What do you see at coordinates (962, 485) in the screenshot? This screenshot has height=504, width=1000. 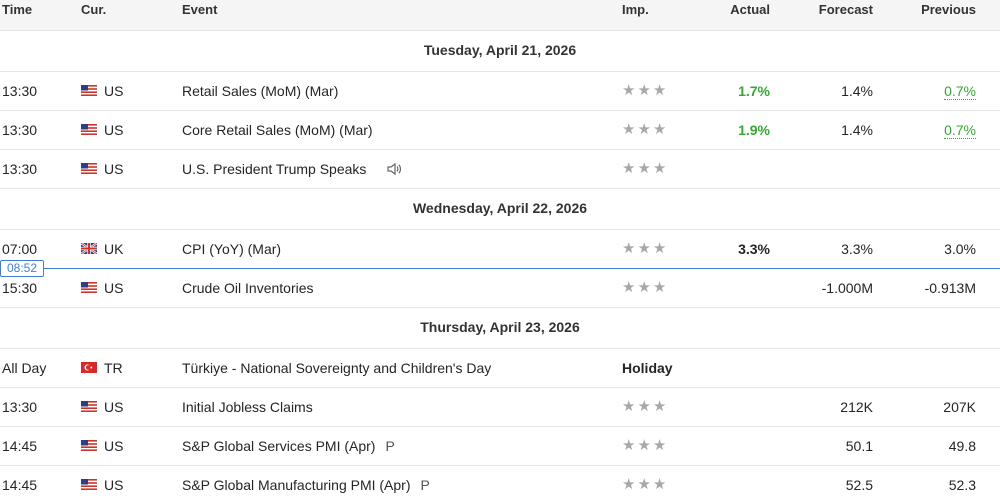 I see `previous-value: 52.3` at bounding box center [962, 485].